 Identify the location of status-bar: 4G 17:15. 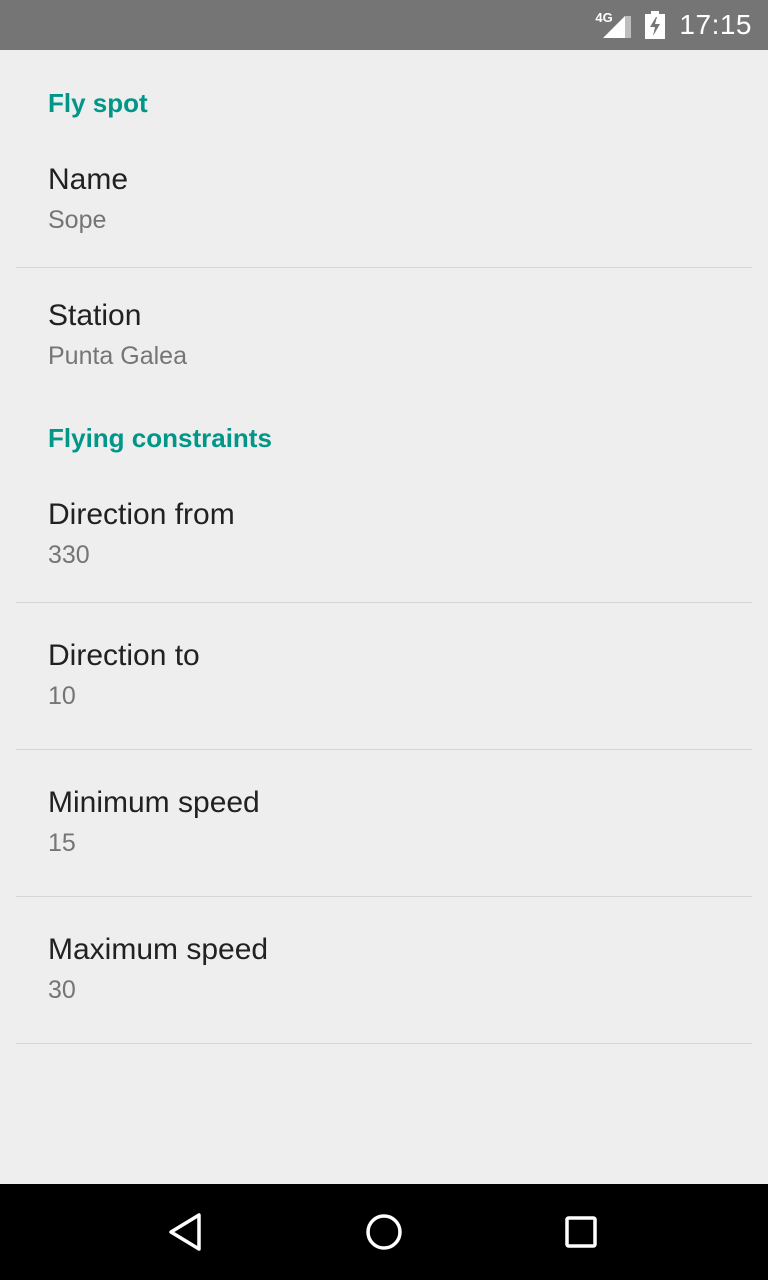
(384, 25).